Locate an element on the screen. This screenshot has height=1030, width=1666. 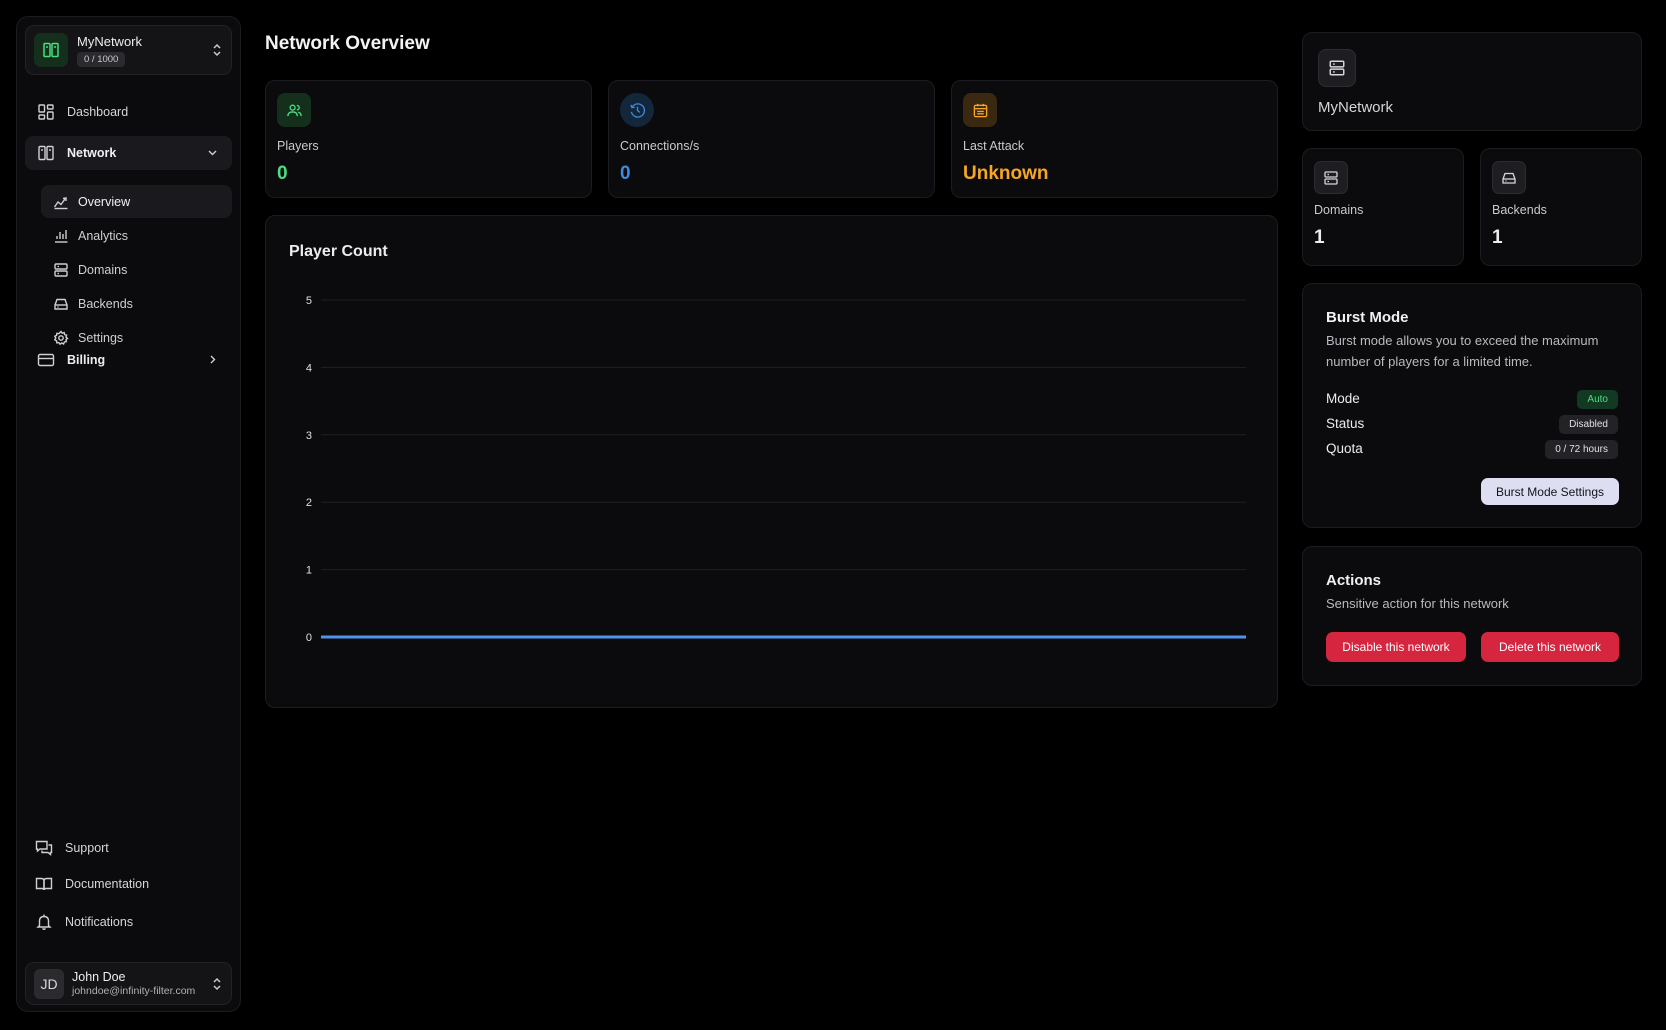
domains-label: Domains is located at coordinates (1339, 210).